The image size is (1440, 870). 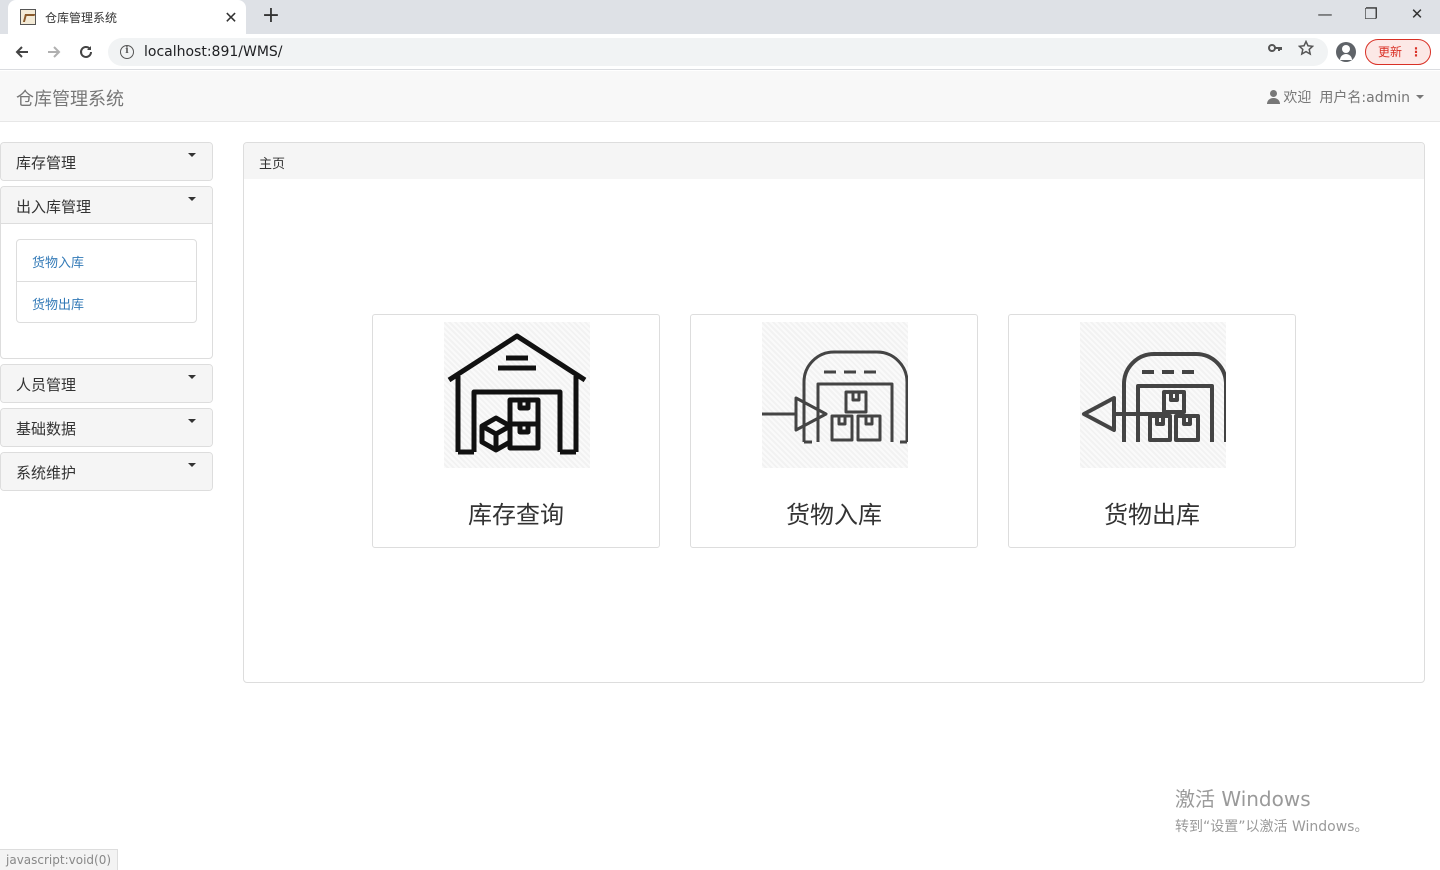 I want to click on sidebar-menu-label: 库存管理, so click(x=46, y=163).